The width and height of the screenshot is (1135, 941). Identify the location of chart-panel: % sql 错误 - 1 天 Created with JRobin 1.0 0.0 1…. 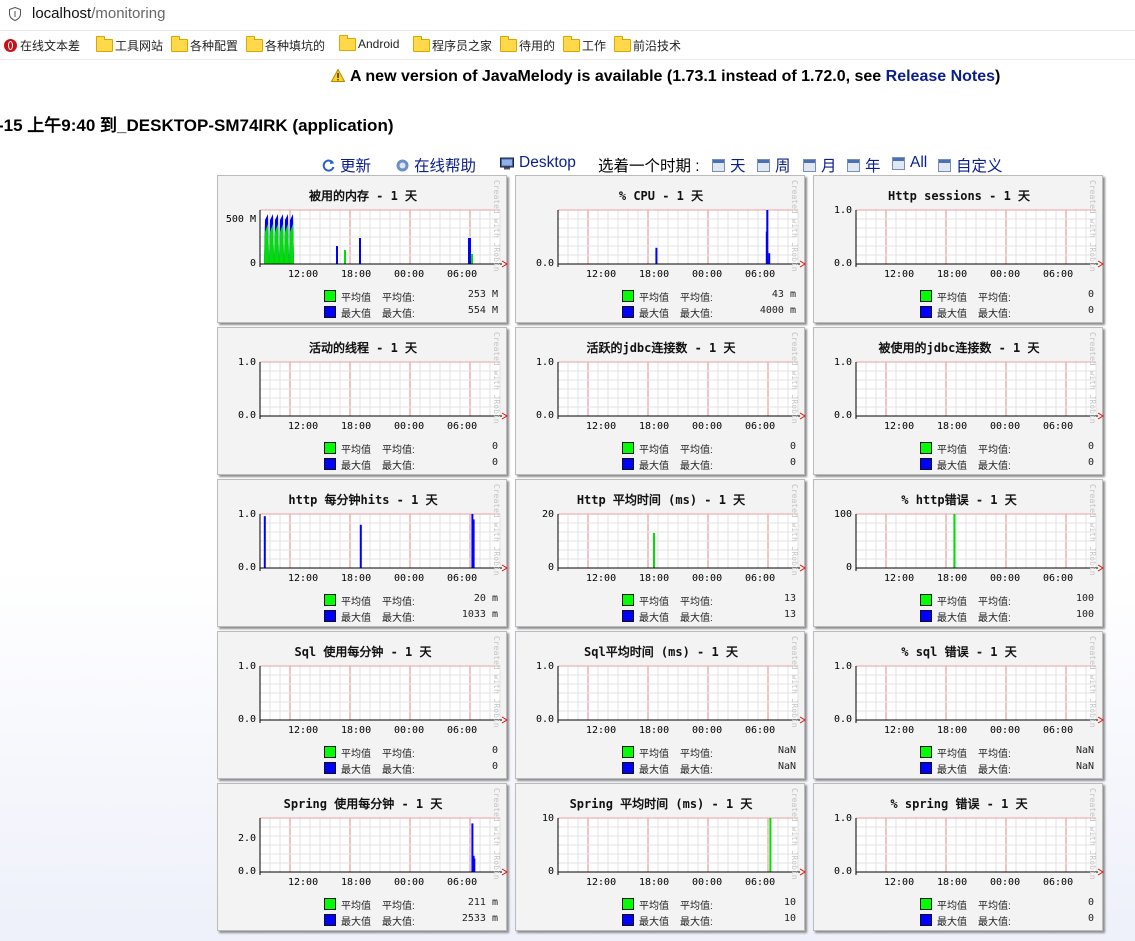
(958, 705).